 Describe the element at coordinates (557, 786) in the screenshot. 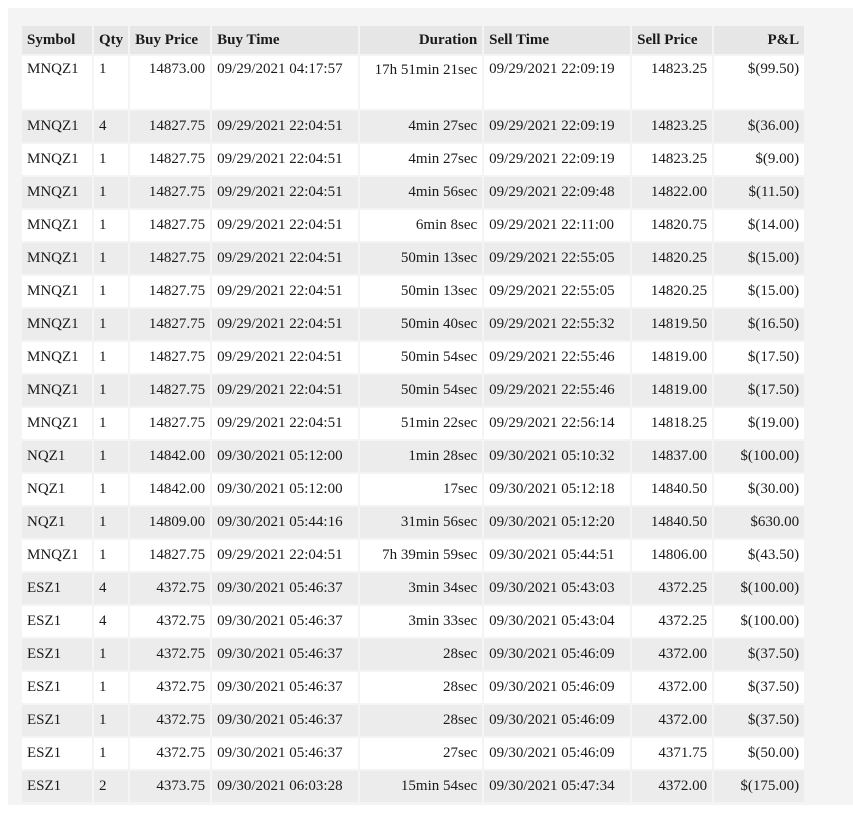

I see `cell-sell-time: 09/30/2021 05:47:34` at that location.